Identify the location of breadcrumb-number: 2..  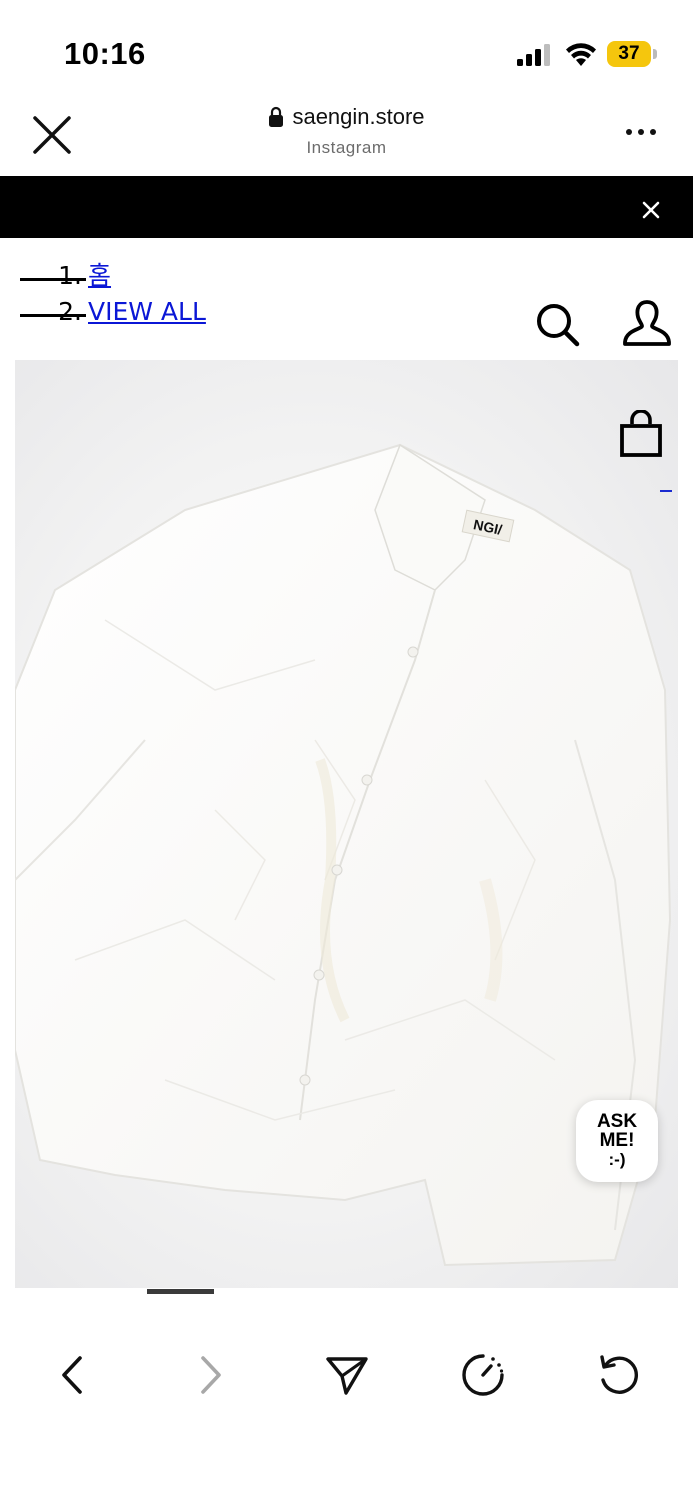
(70, 311).